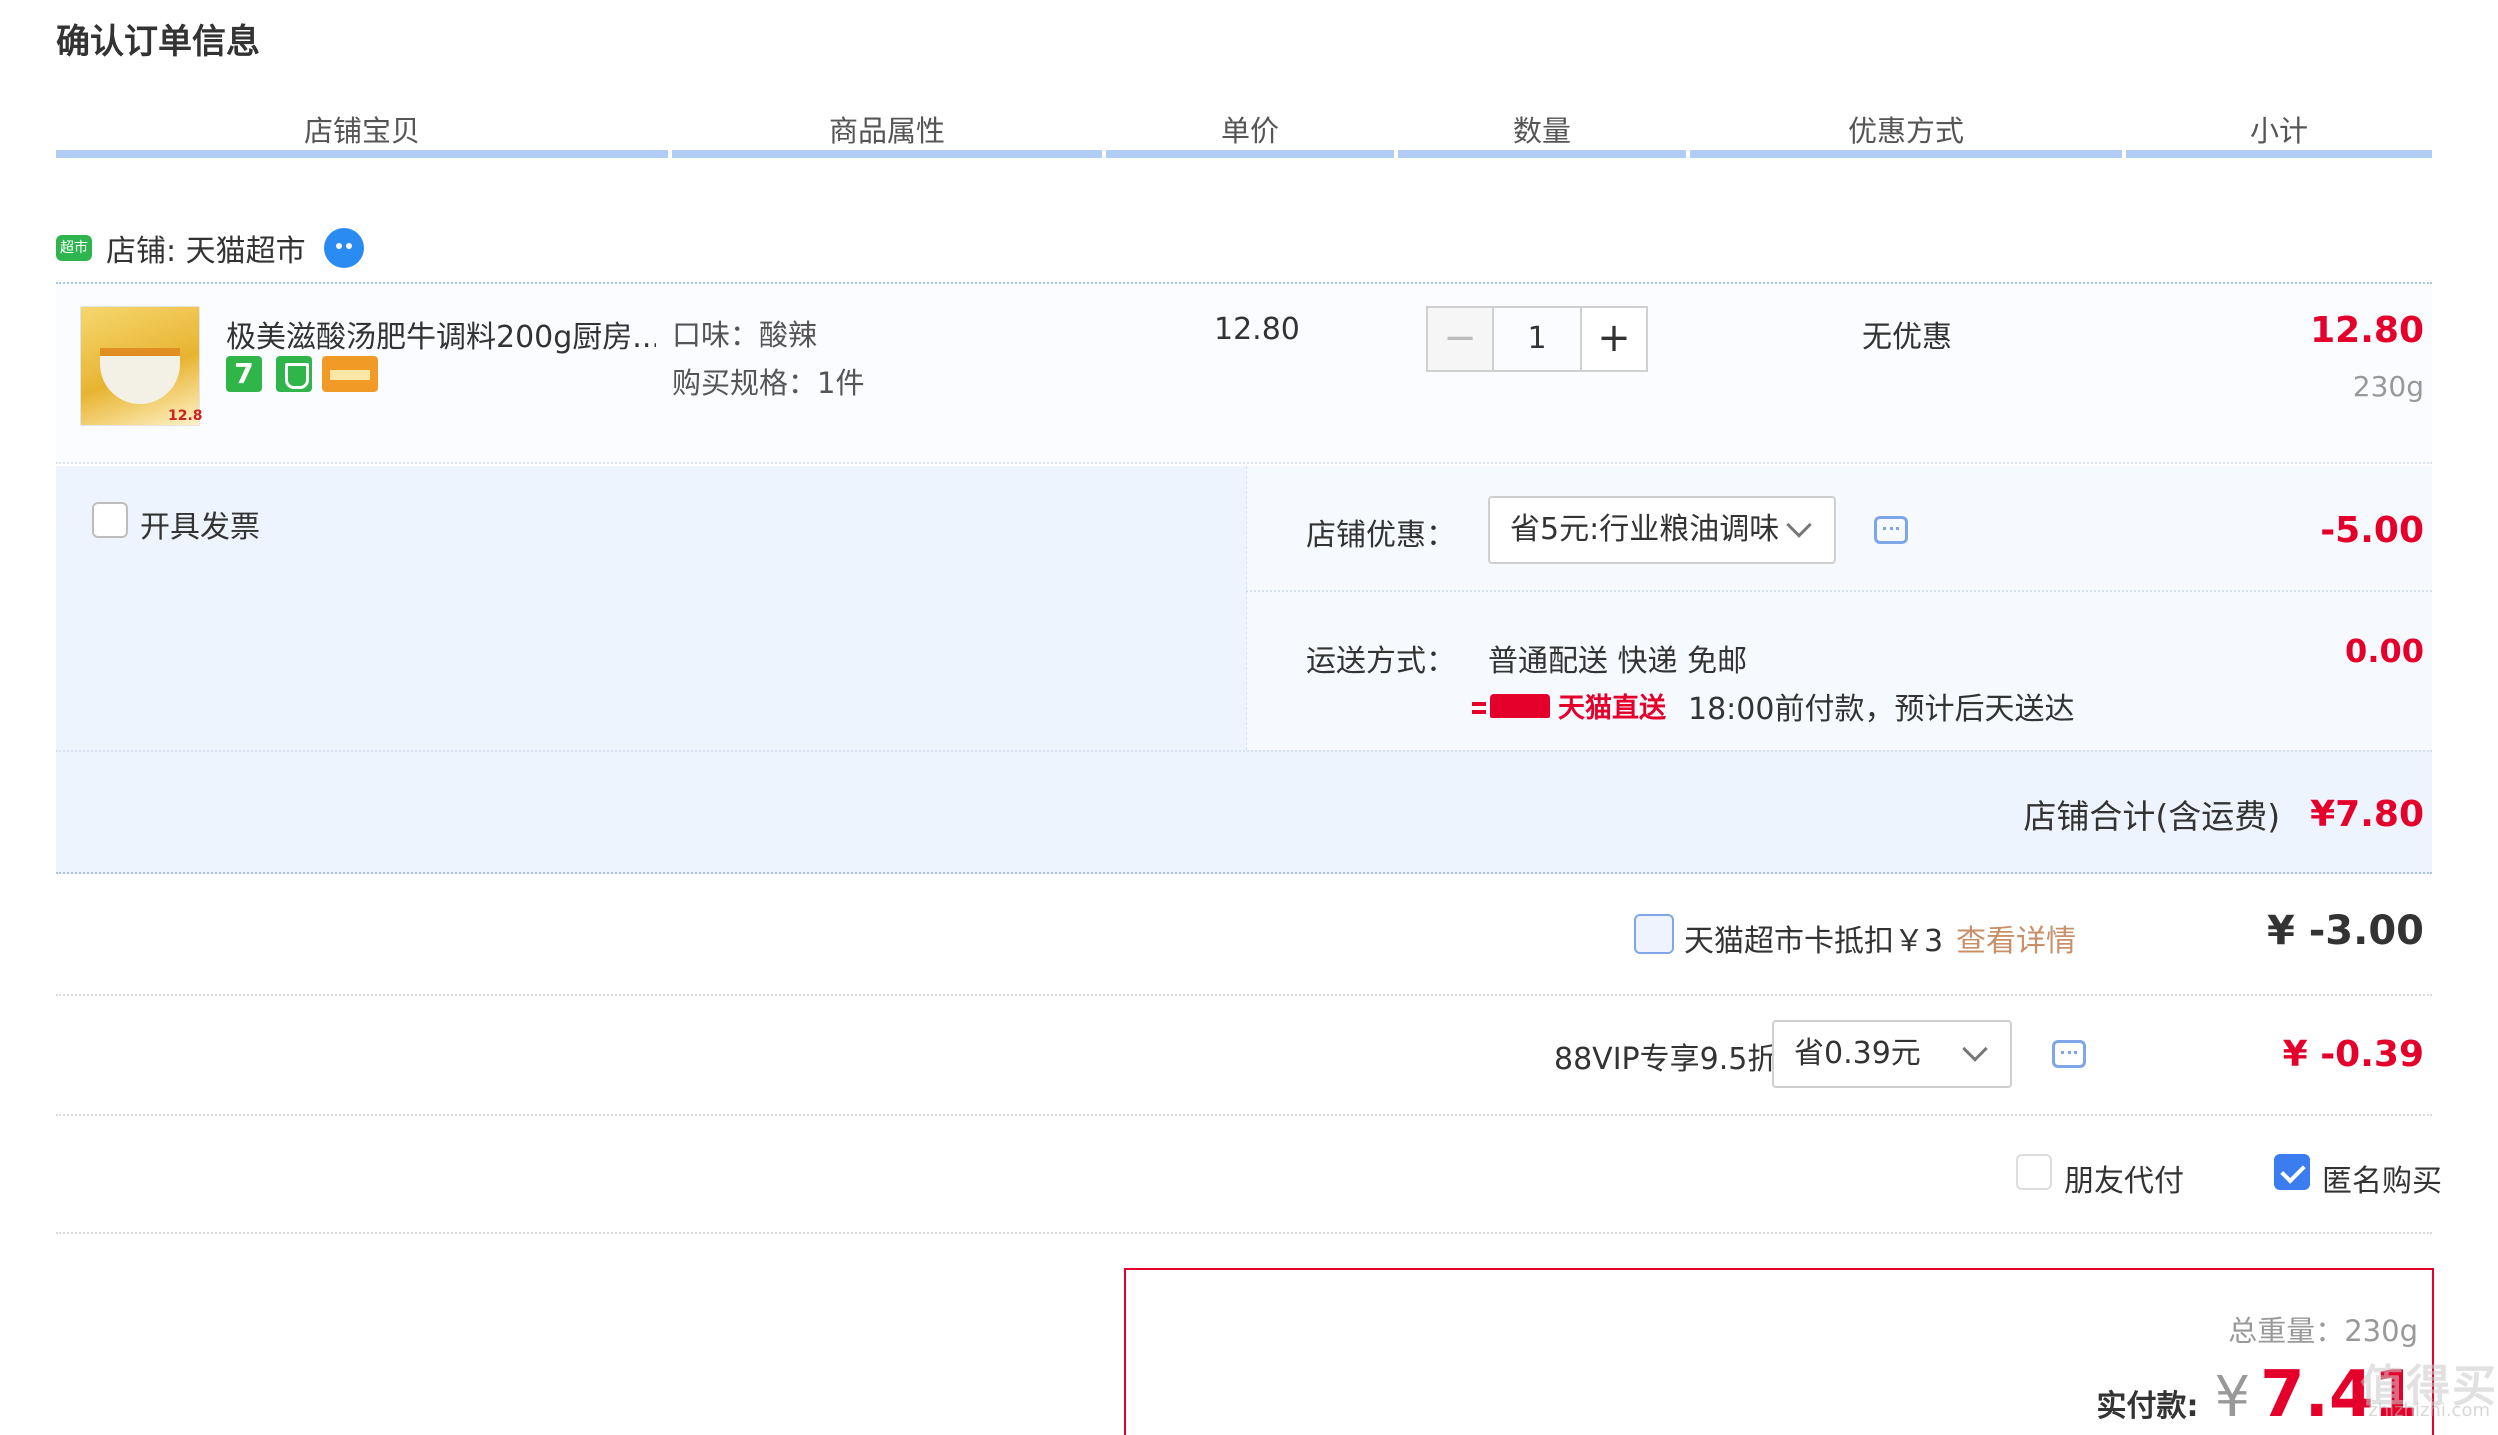 The height and width of the screenshot is (1435, 2498). Describe the element at coordinates (1612, 708) in the screenshot. I see `tmall-direct-text: 天猫直送` at that location.